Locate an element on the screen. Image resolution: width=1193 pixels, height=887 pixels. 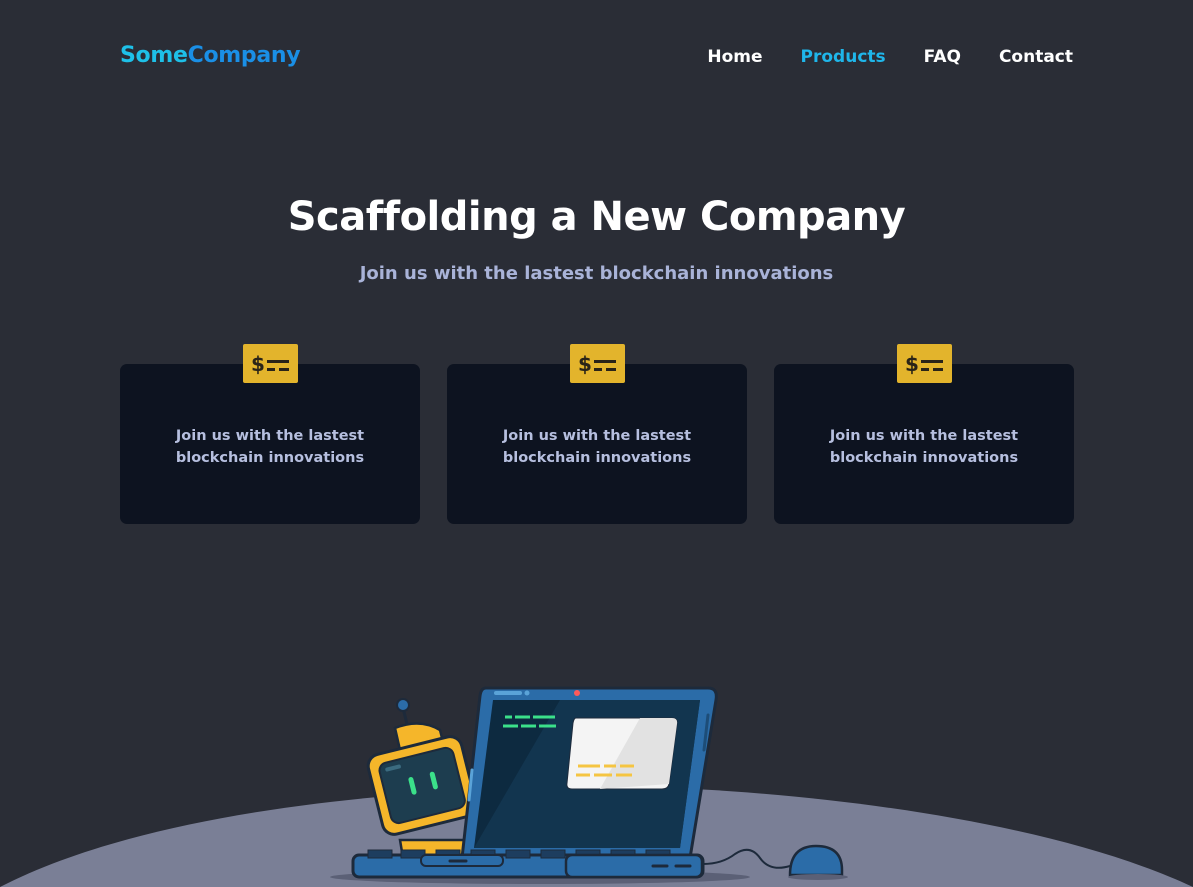
hero-title: Scaffolding a New Company is located at coordinates (596, 217).